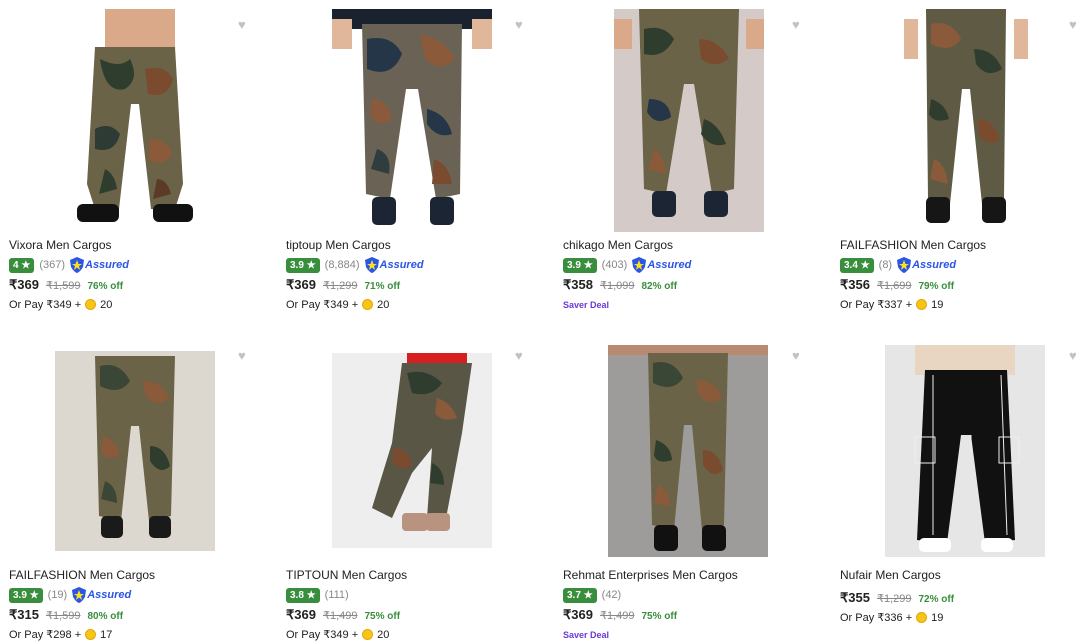 The image size is (1089, 642). Describe the element at coordinates (659, 286) in the screenshot. I see `discount: 82% off` at that location.